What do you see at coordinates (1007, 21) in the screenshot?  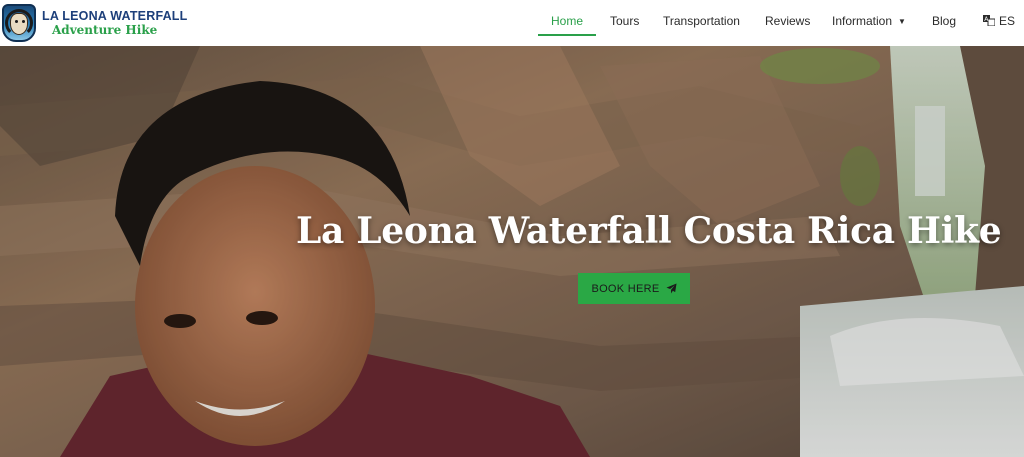 I see `language-label: ES` at bounding box center [1007, 21].